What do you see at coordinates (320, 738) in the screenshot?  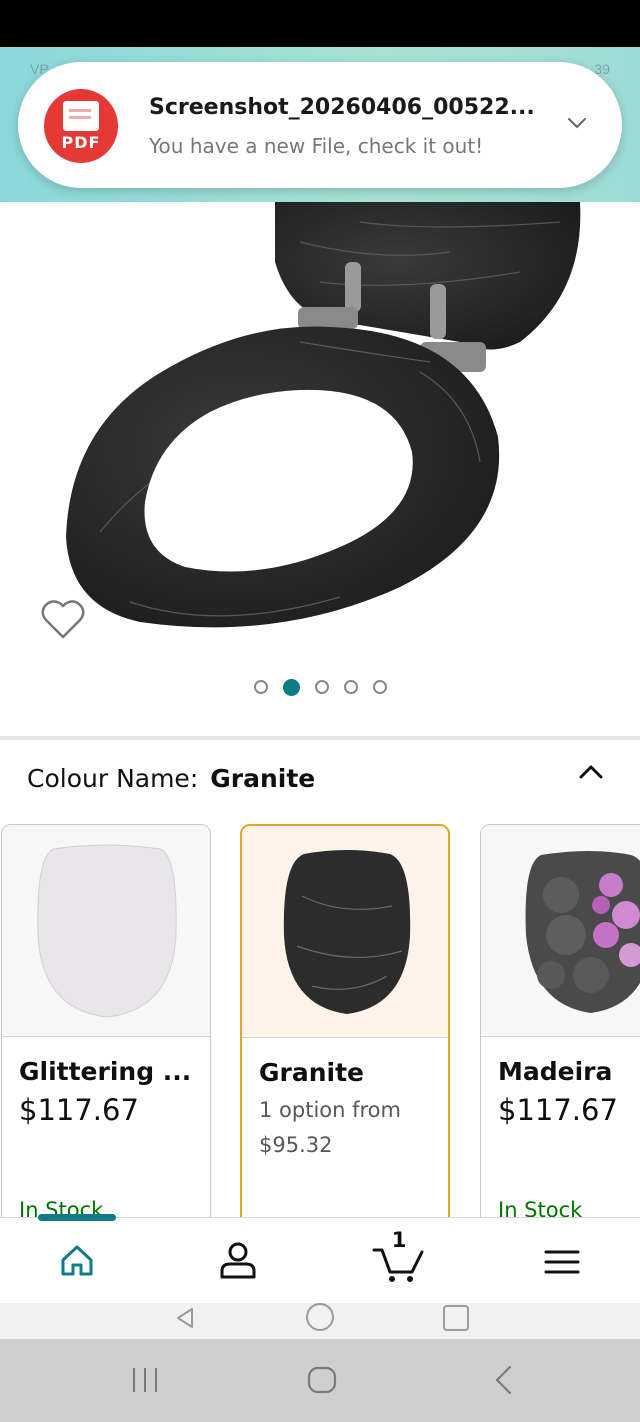 I see `section-divider` at bounding box center [320, 738].